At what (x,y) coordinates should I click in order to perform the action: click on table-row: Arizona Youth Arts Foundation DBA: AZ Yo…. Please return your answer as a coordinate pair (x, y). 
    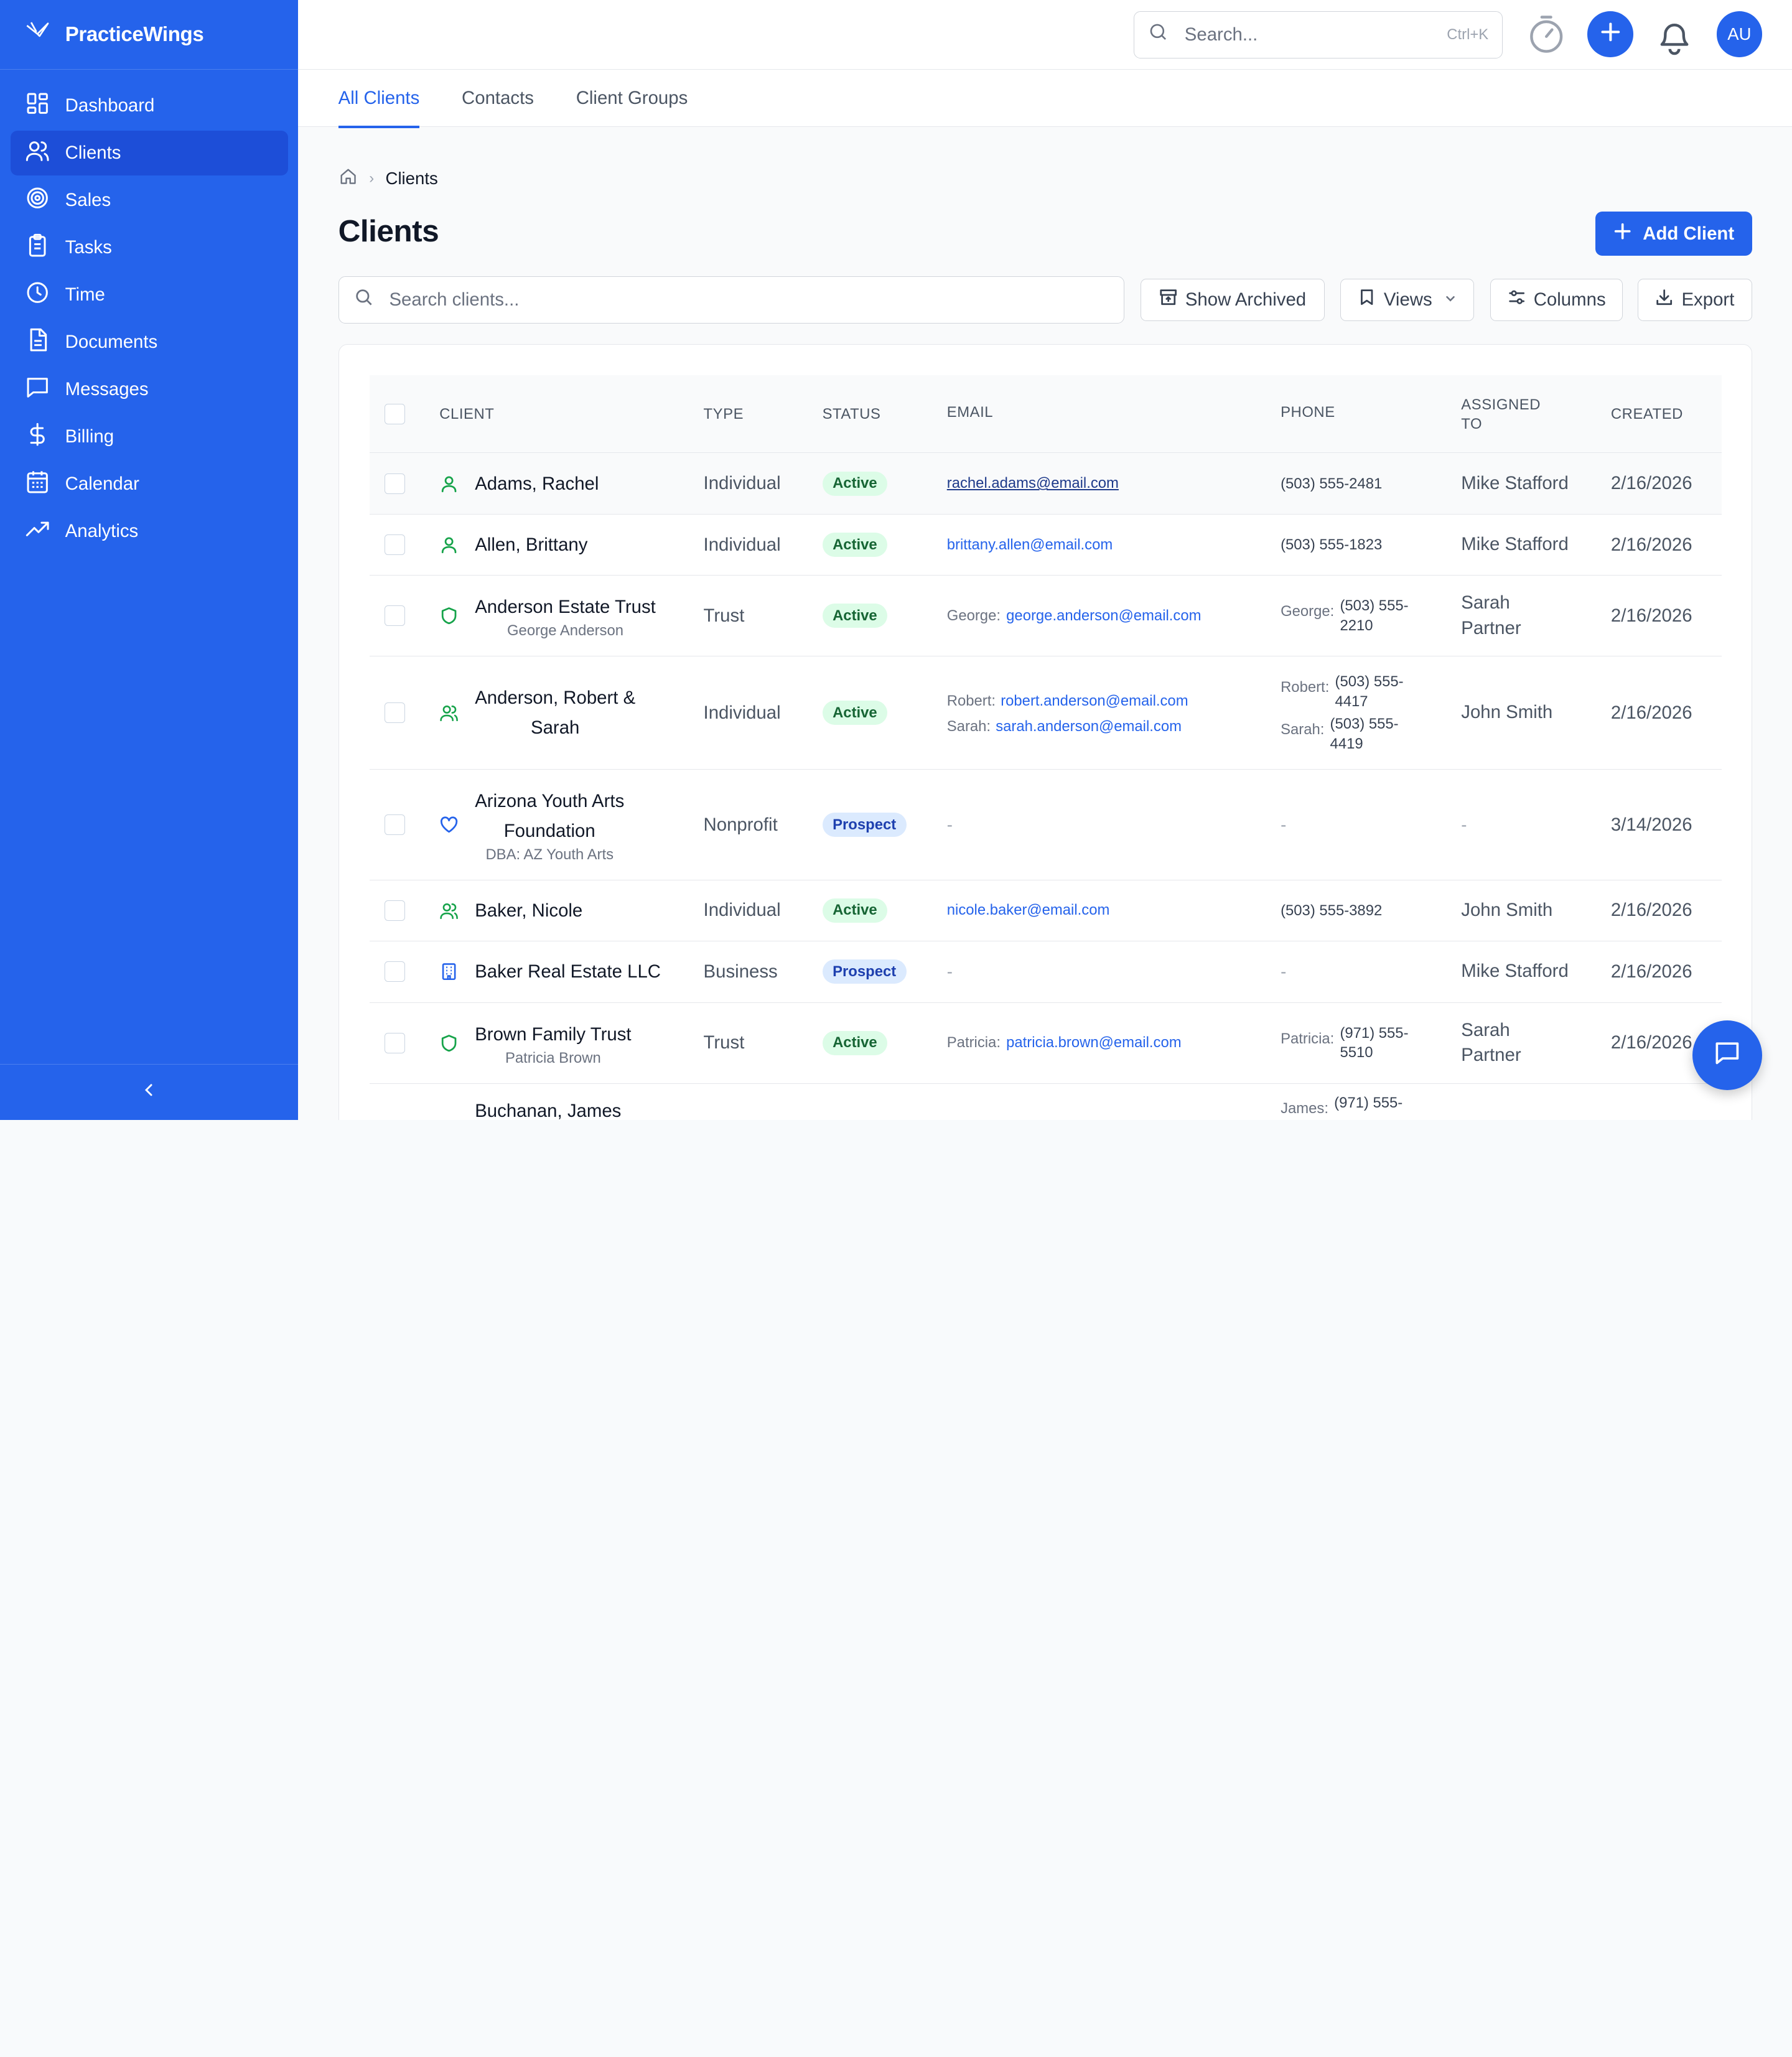
    Looking at the image, I should click on (1046, 825).